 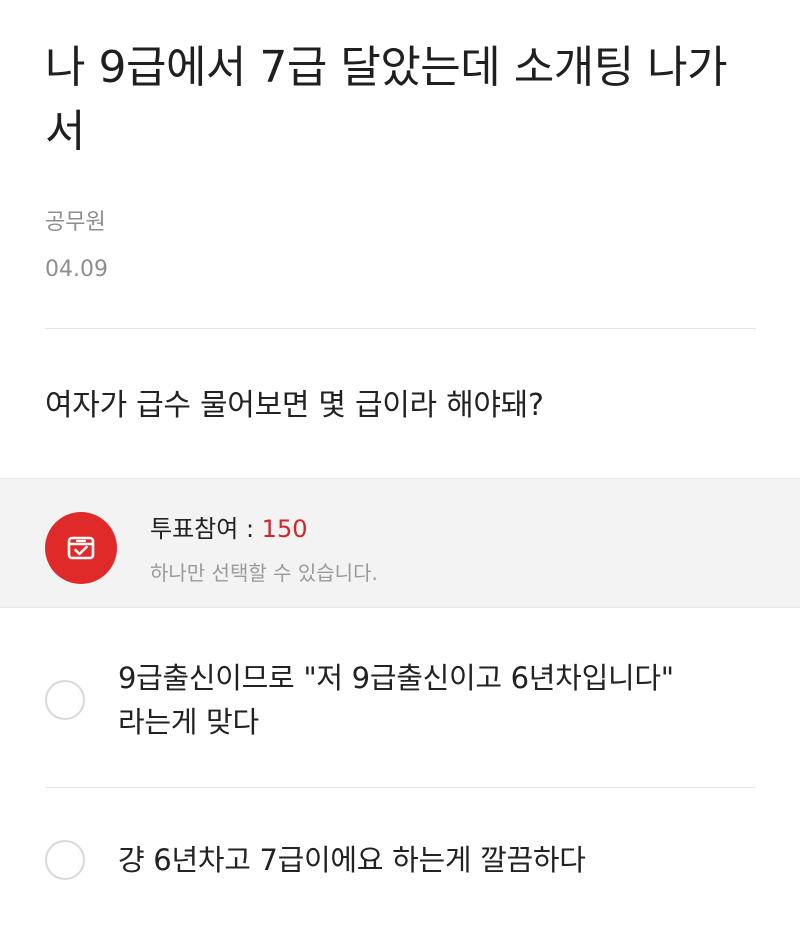 I want to click on ballot-box-icon, so click(x=81, y=548).